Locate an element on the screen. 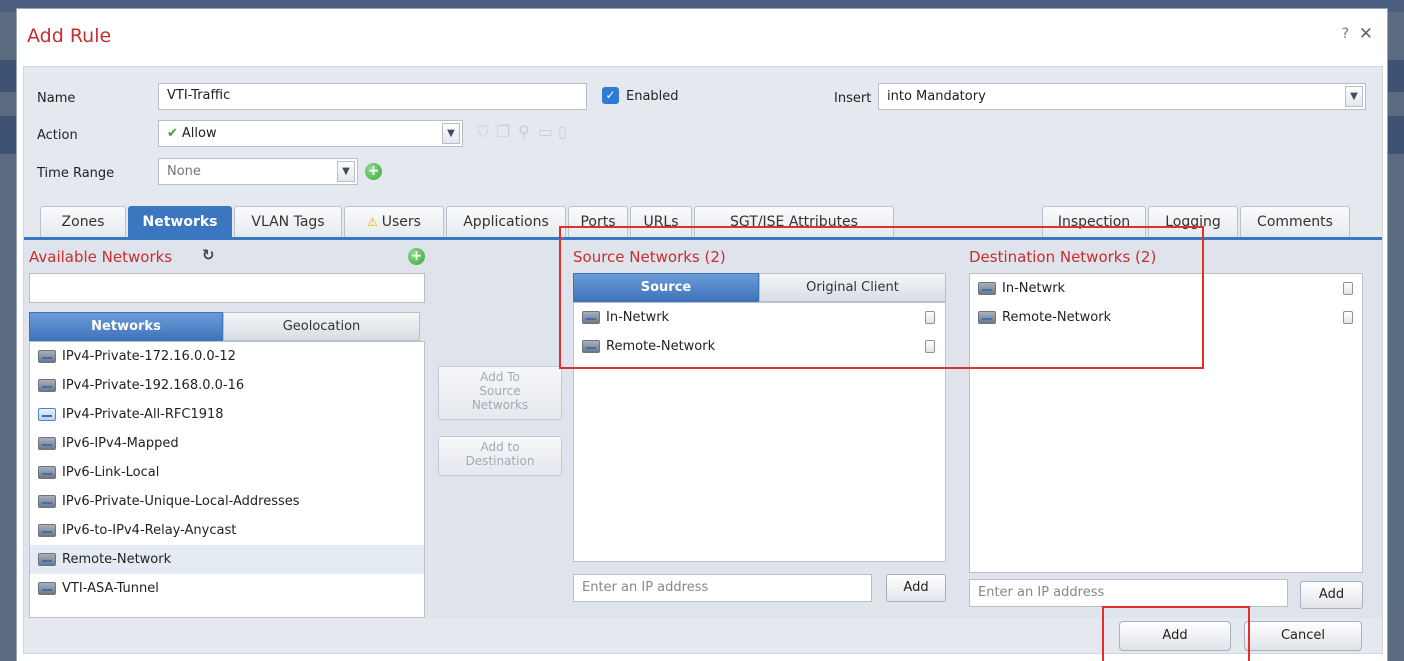 This screenshot has width=1404, height=661. subtab-source: Source is located at coordinates (666, 287).